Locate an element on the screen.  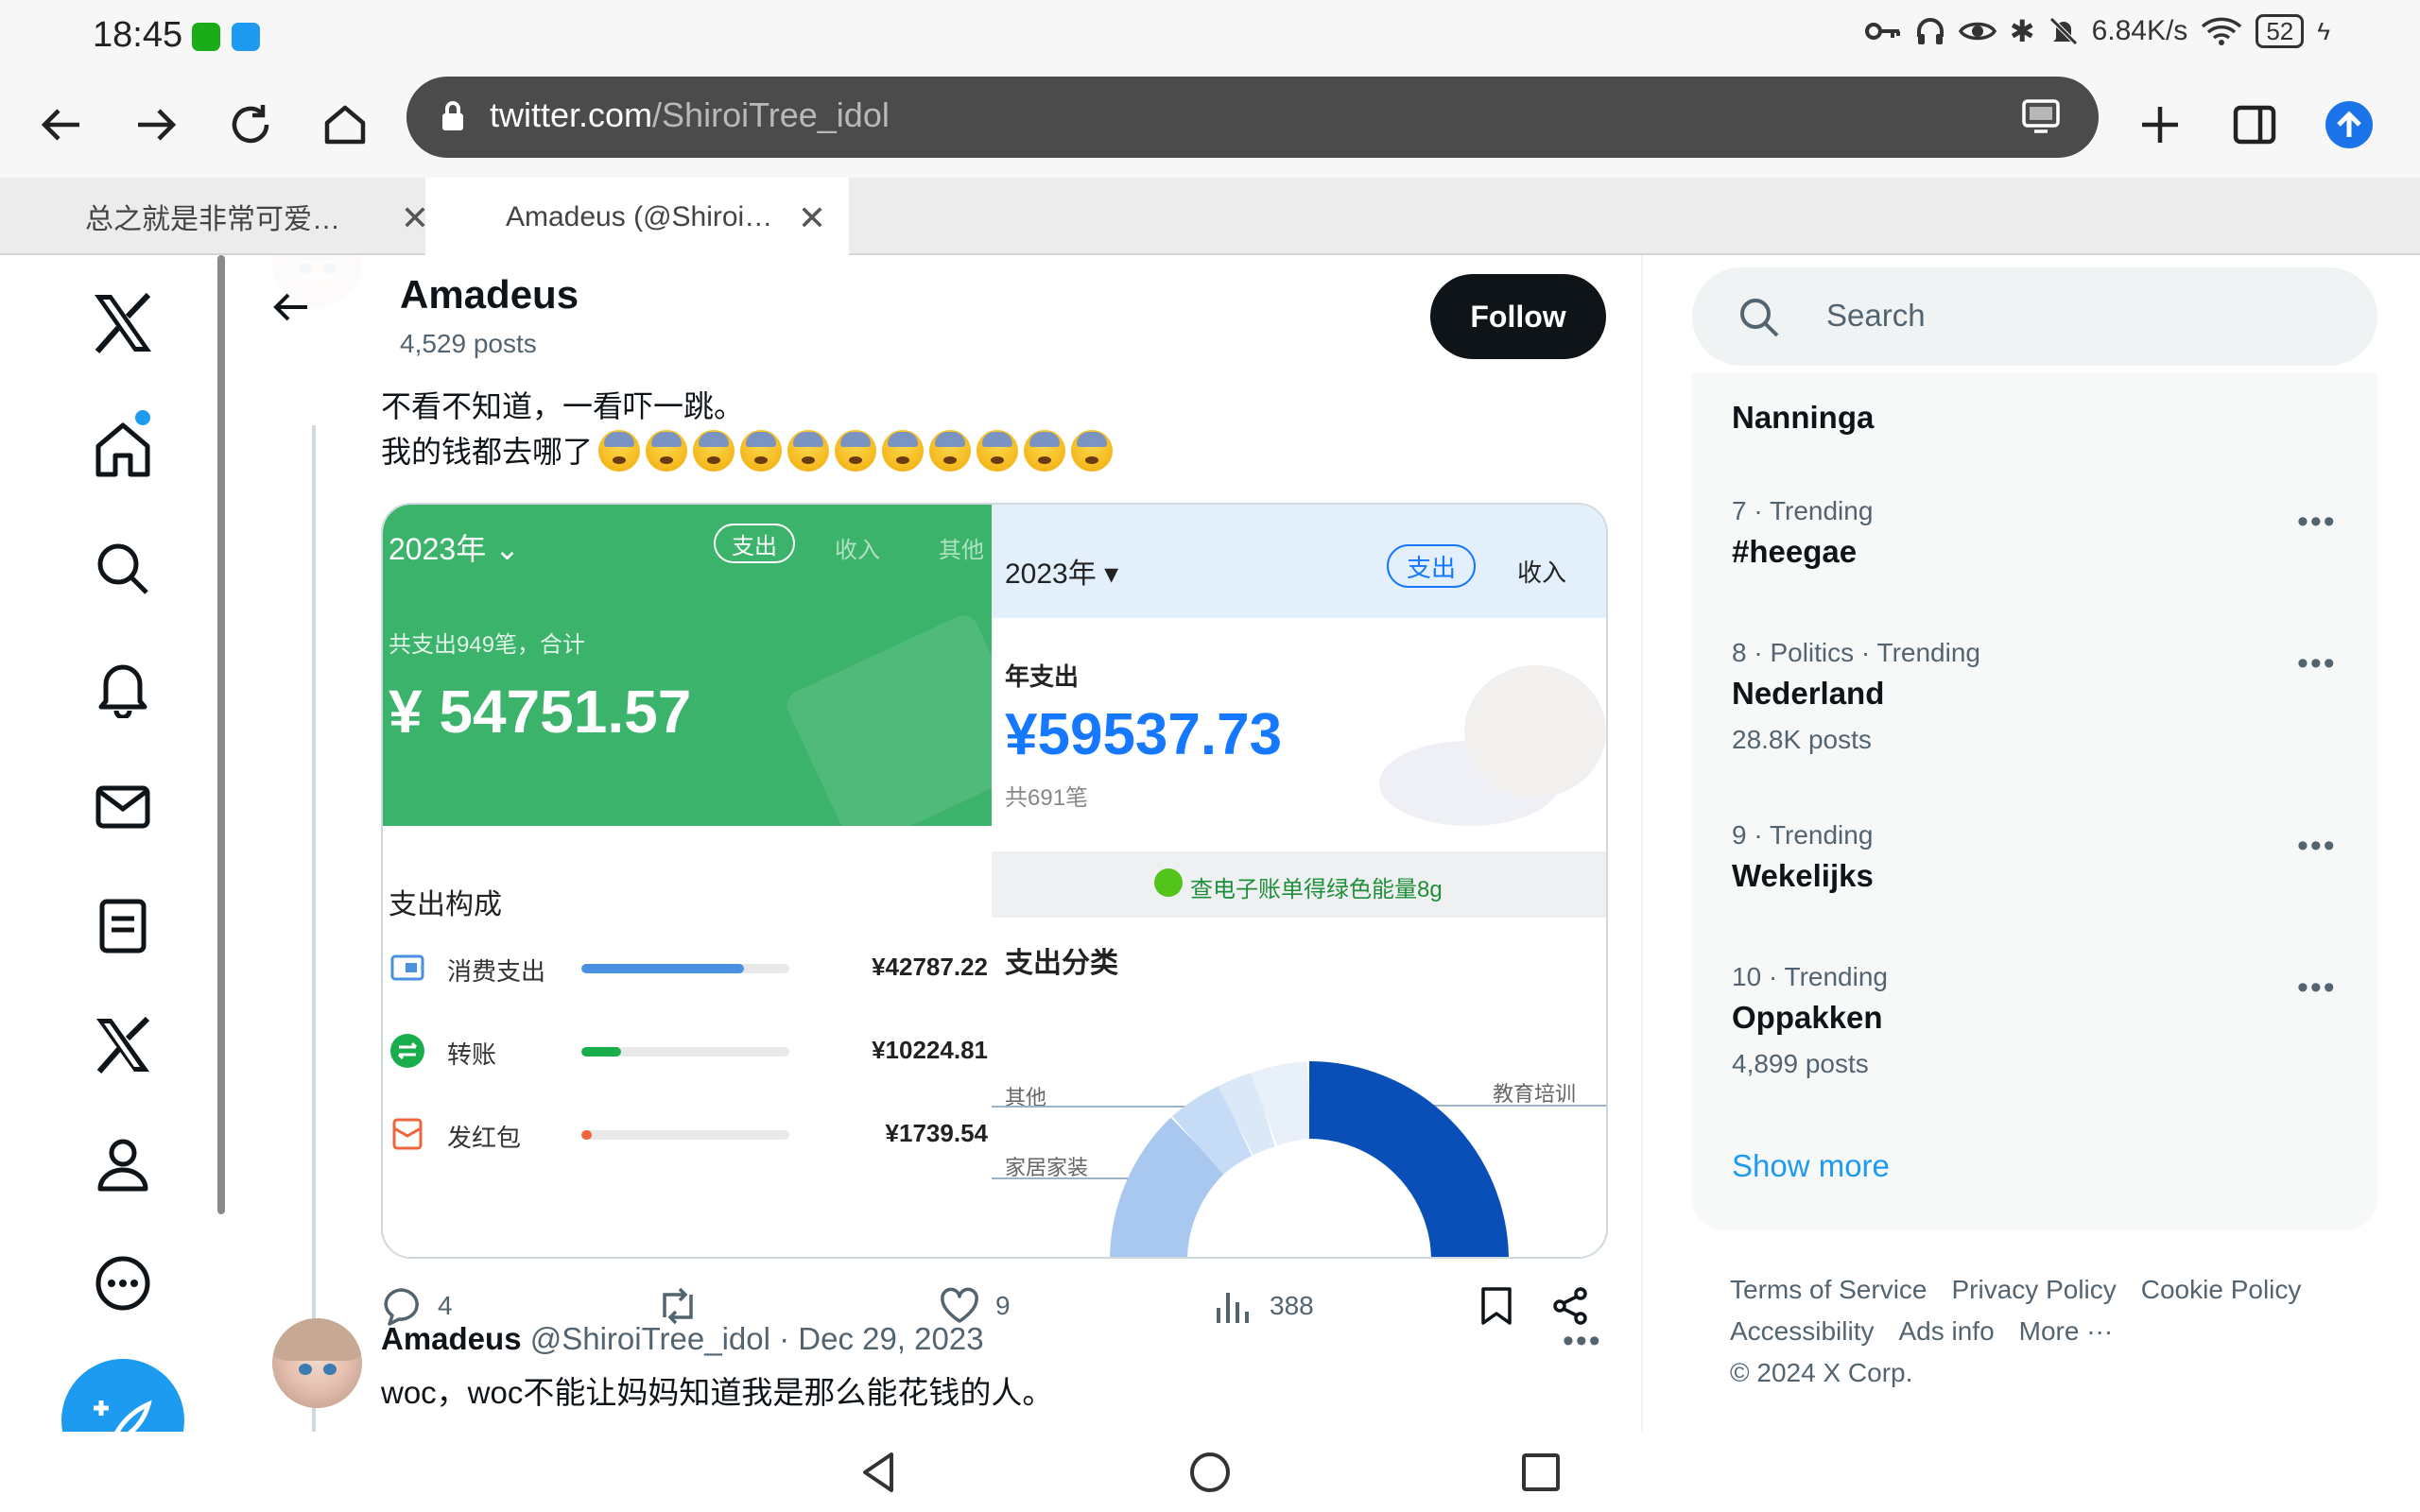
trend-item: 7 · Trending #heegae is located at coordinates (1802, 533).